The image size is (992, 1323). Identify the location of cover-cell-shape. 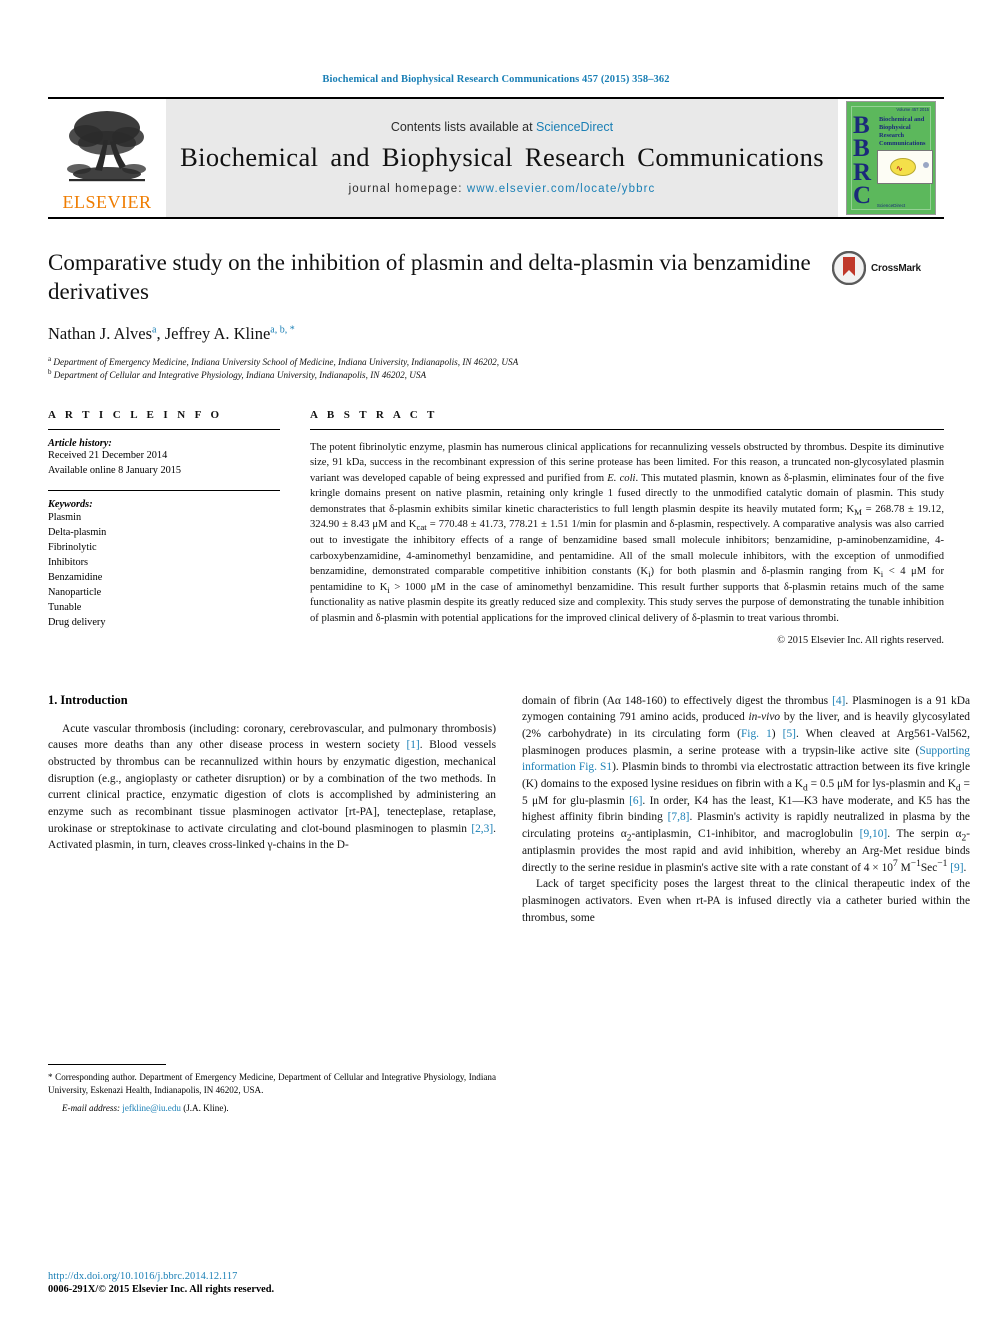
(903, 167).